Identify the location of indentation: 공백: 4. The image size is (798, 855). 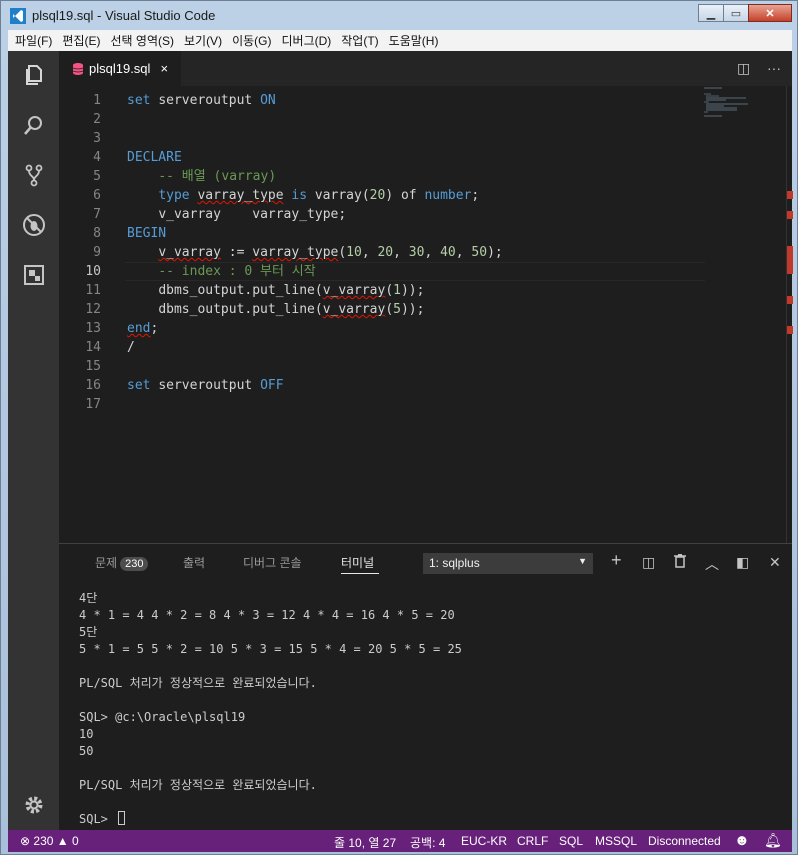
(427, 842).